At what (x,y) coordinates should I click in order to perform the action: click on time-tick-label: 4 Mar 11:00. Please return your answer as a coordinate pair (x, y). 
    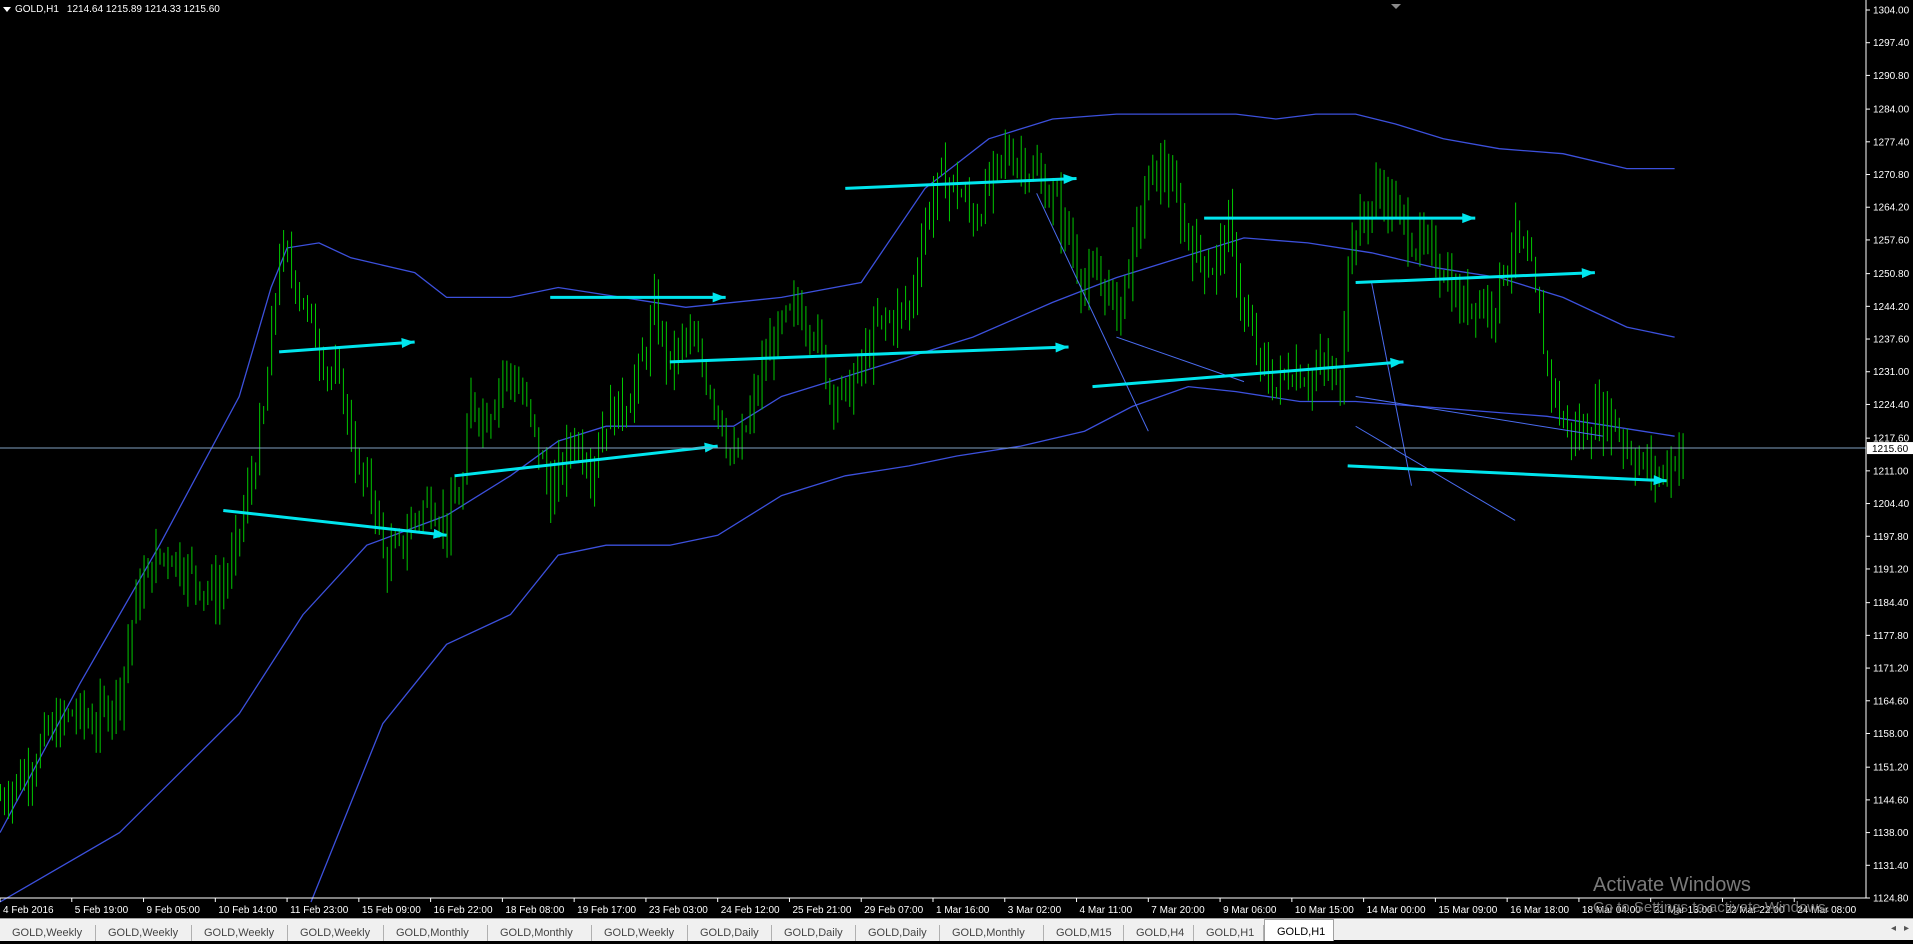
    Looking at the image, I should click on (1106, 910).